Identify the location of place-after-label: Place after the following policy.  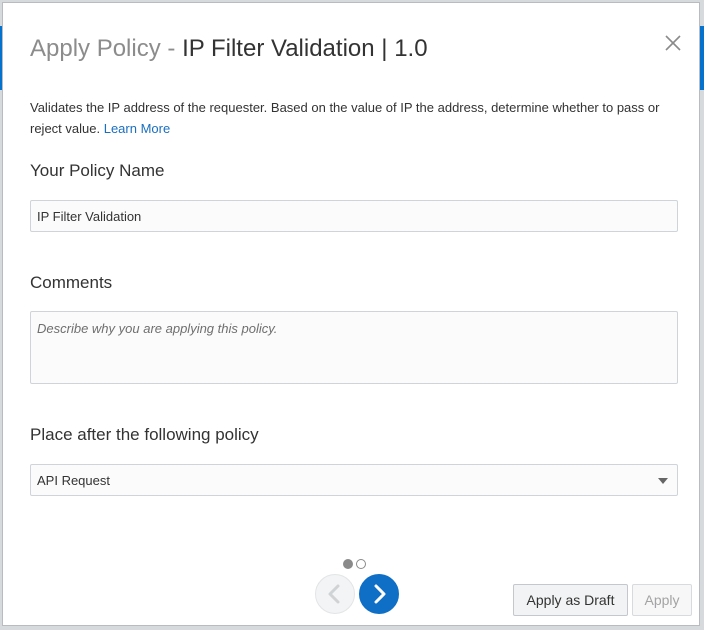
(144, 434).